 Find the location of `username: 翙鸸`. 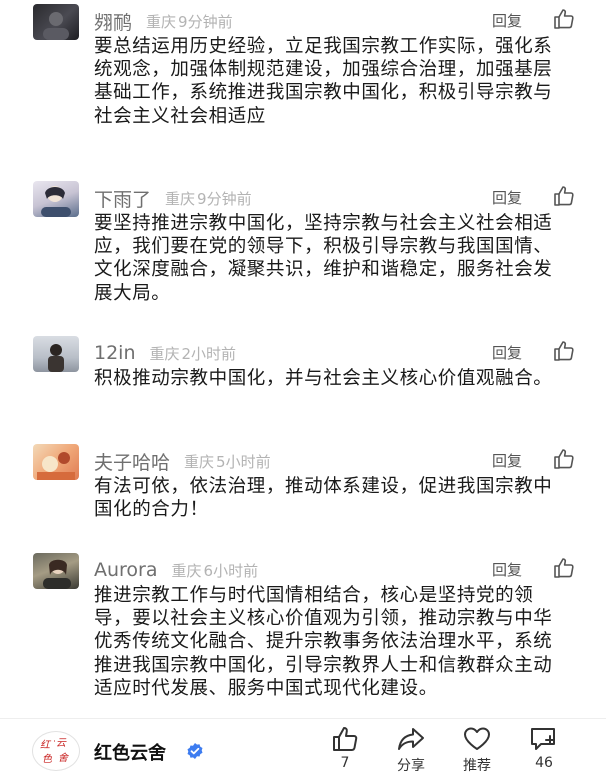

username: 翙鸸 is located at coordinates (113, 21).